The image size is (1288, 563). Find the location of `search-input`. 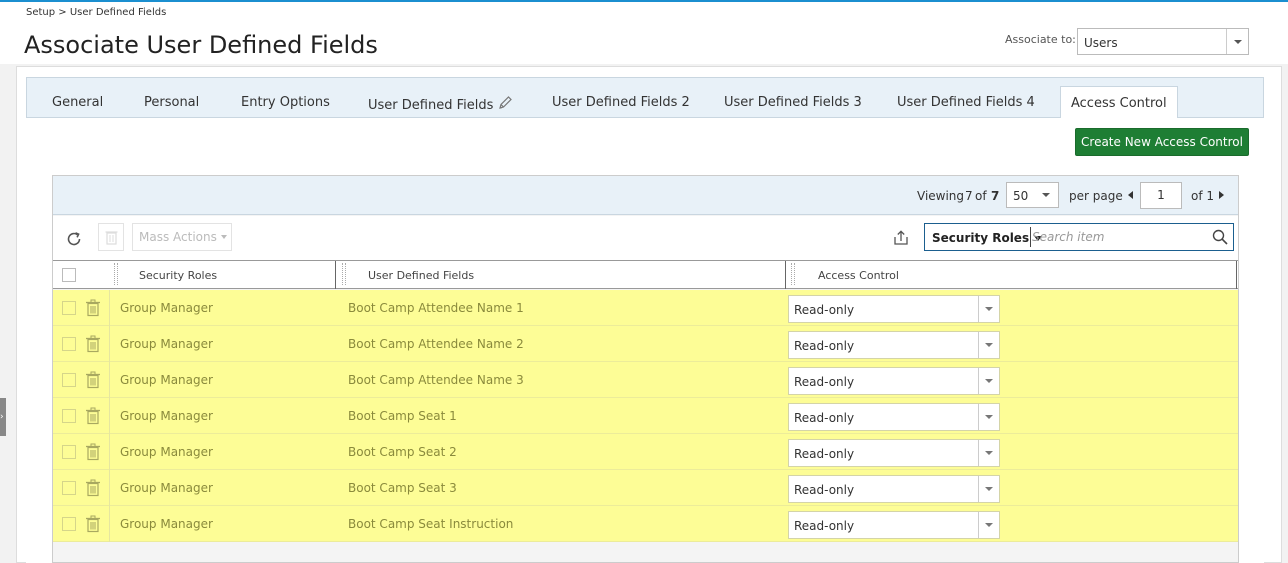

search-input is located at coordinates (1120, 237).